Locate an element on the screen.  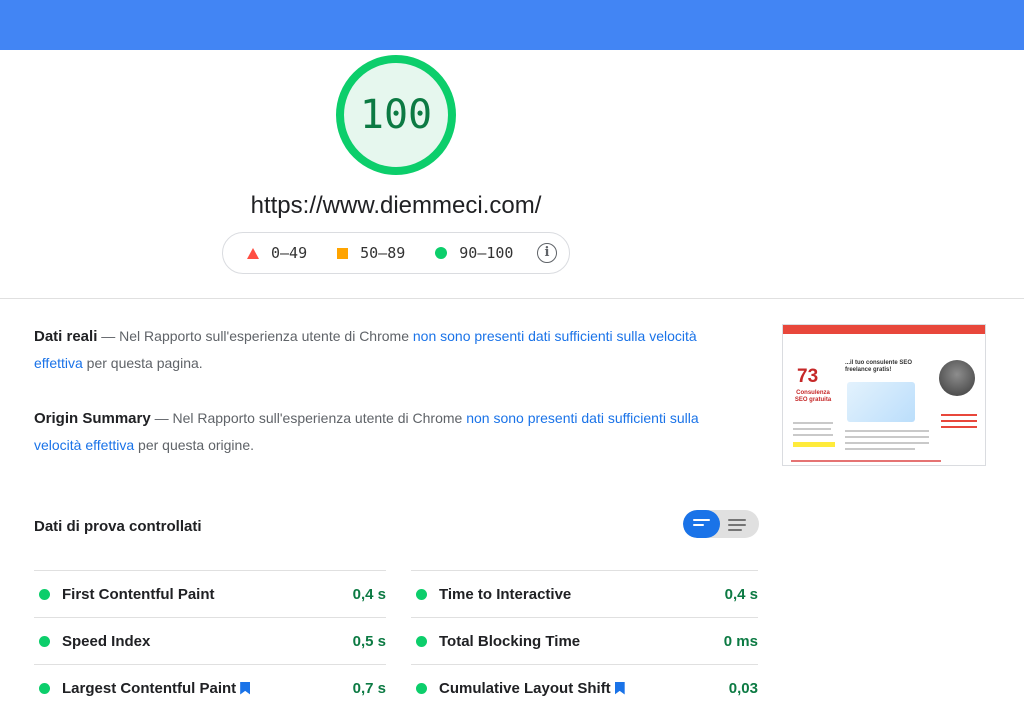
metric-value-first-contentful-paint: 0,4 s is located at coordinates (369, 594).